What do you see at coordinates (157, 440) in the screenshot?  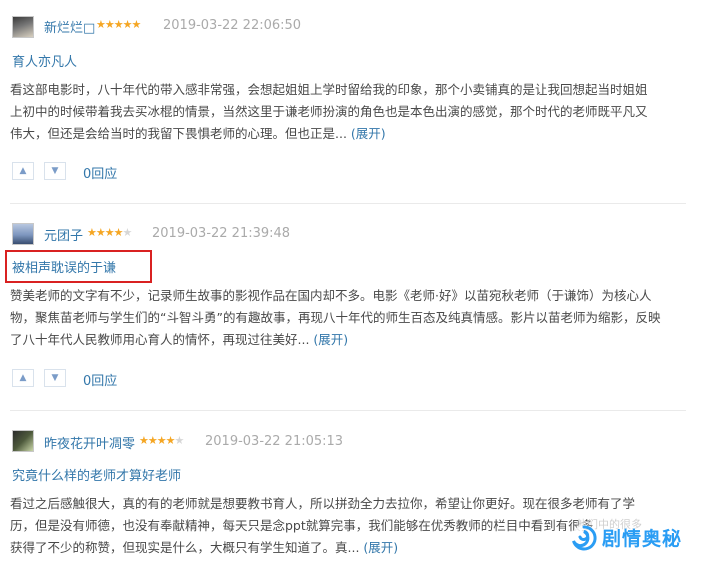 I see `star-icon: ★★★★` at bounding box center [157, 440].